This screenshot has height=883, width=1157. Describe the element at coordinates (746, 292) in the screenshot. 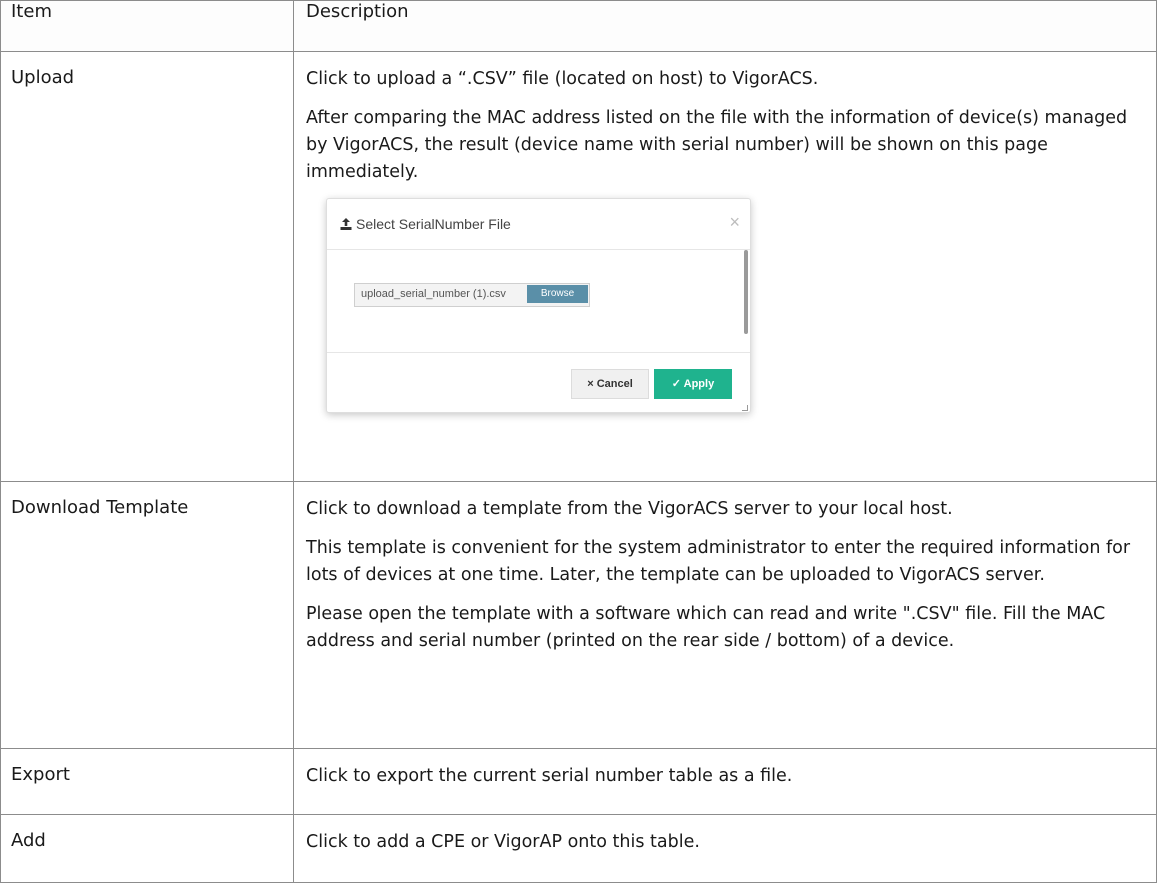

I see `scrollbar` at that location.